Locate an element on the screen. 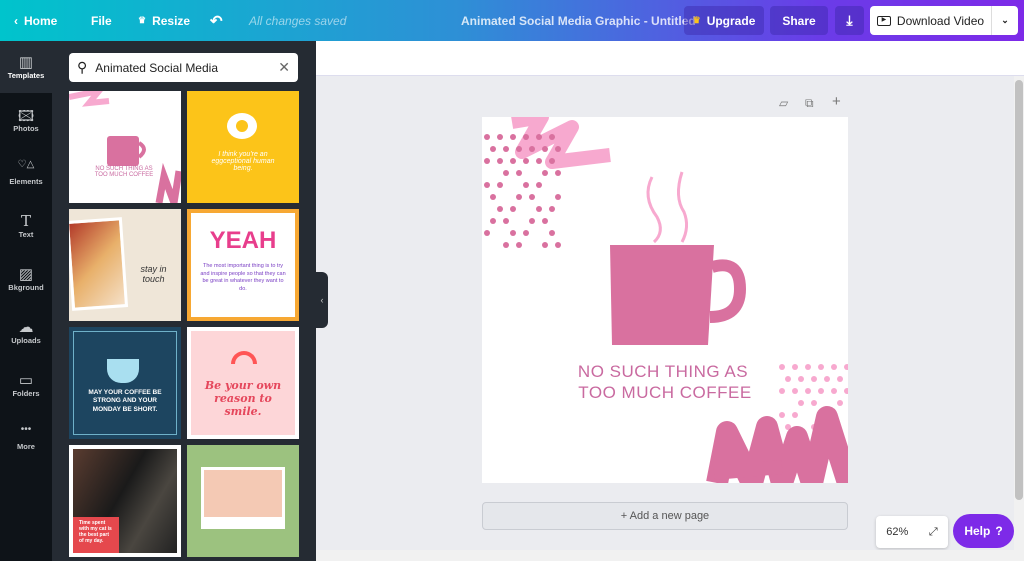  templates-icon: ▥ is located at coordinates (26, 62).